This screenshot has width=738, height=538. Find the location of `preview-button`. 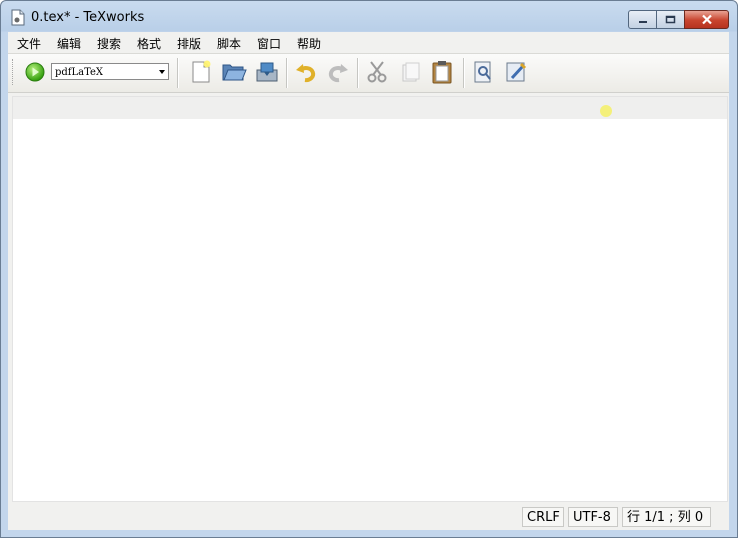

preview-button is located at coordinates (483, 72).